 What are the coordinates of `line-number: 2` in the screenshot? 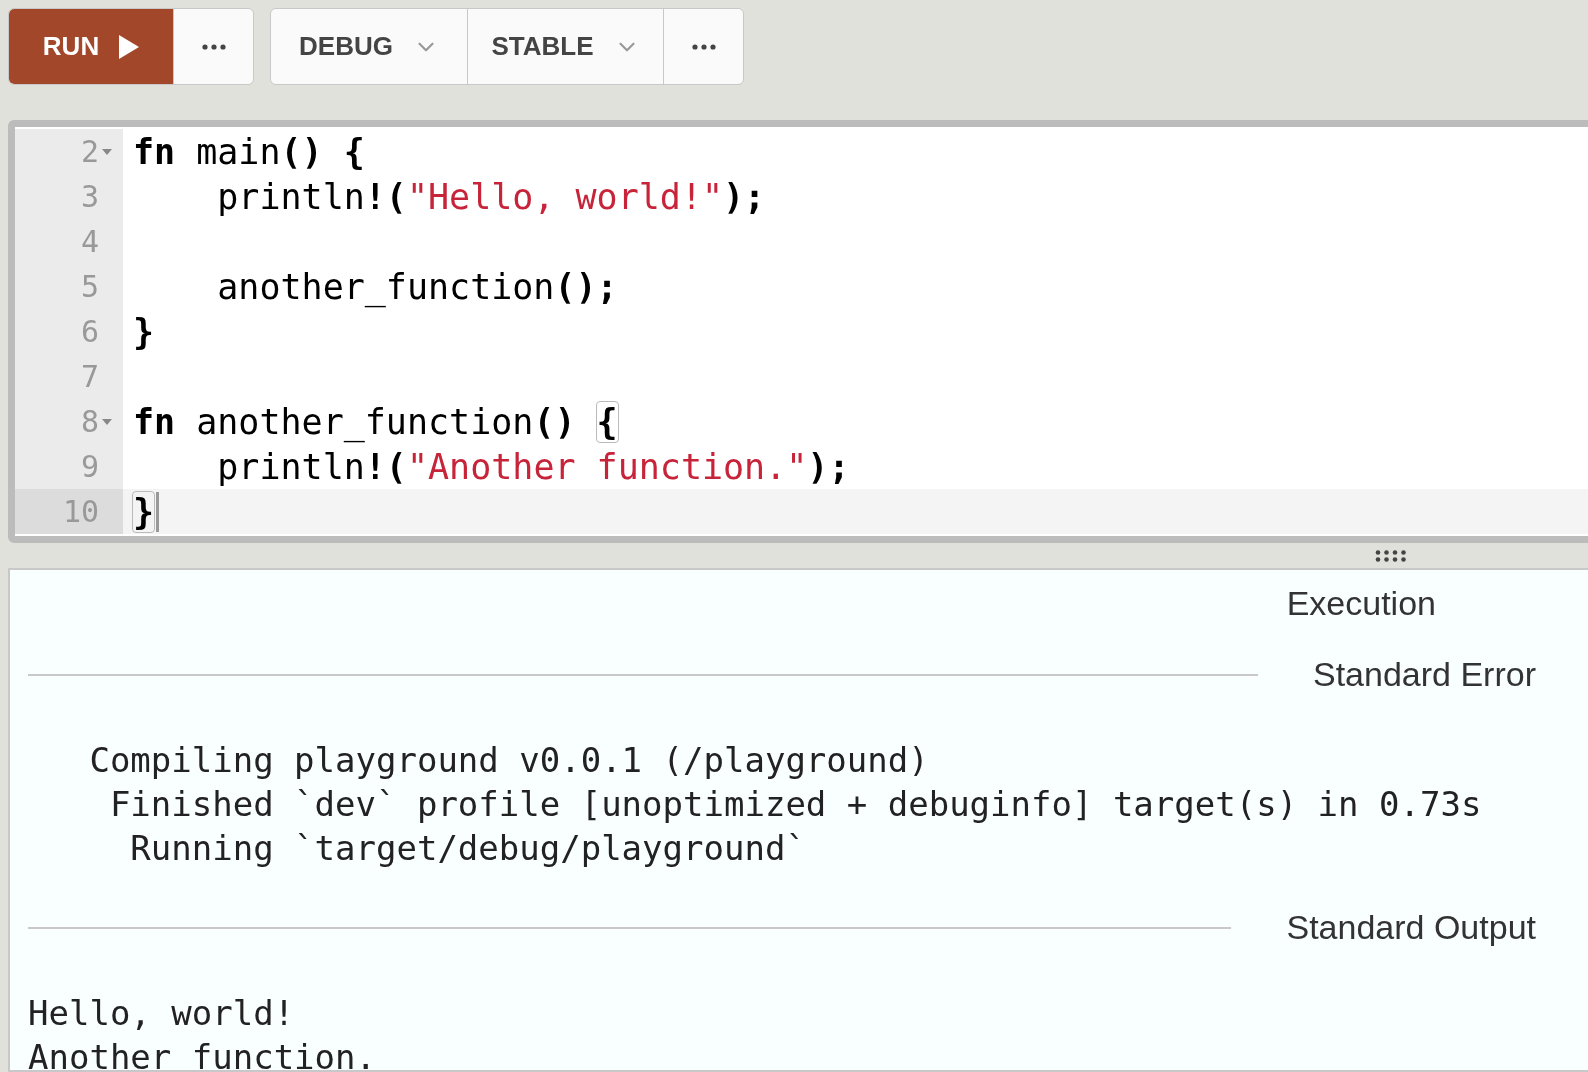 It's located at (89, 152).